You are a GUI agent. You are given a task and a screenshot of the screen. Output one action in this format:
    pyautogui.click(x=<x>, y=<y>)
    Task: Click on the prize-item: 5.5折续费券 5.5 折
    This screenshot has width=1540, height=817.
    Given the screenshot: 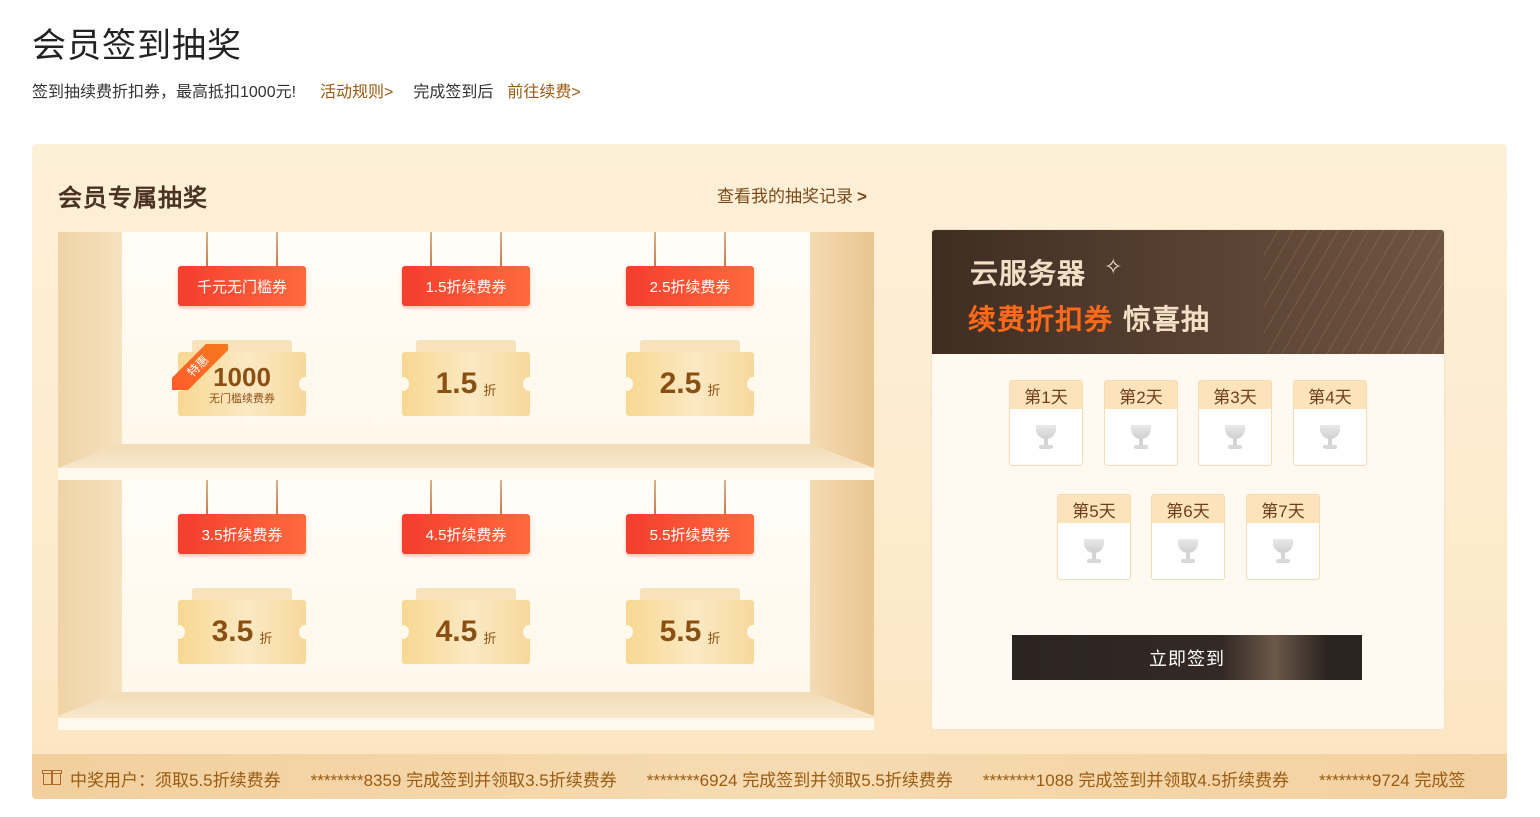 What is the action you would take?
    pyautogui.click(x=690, y=575)
    